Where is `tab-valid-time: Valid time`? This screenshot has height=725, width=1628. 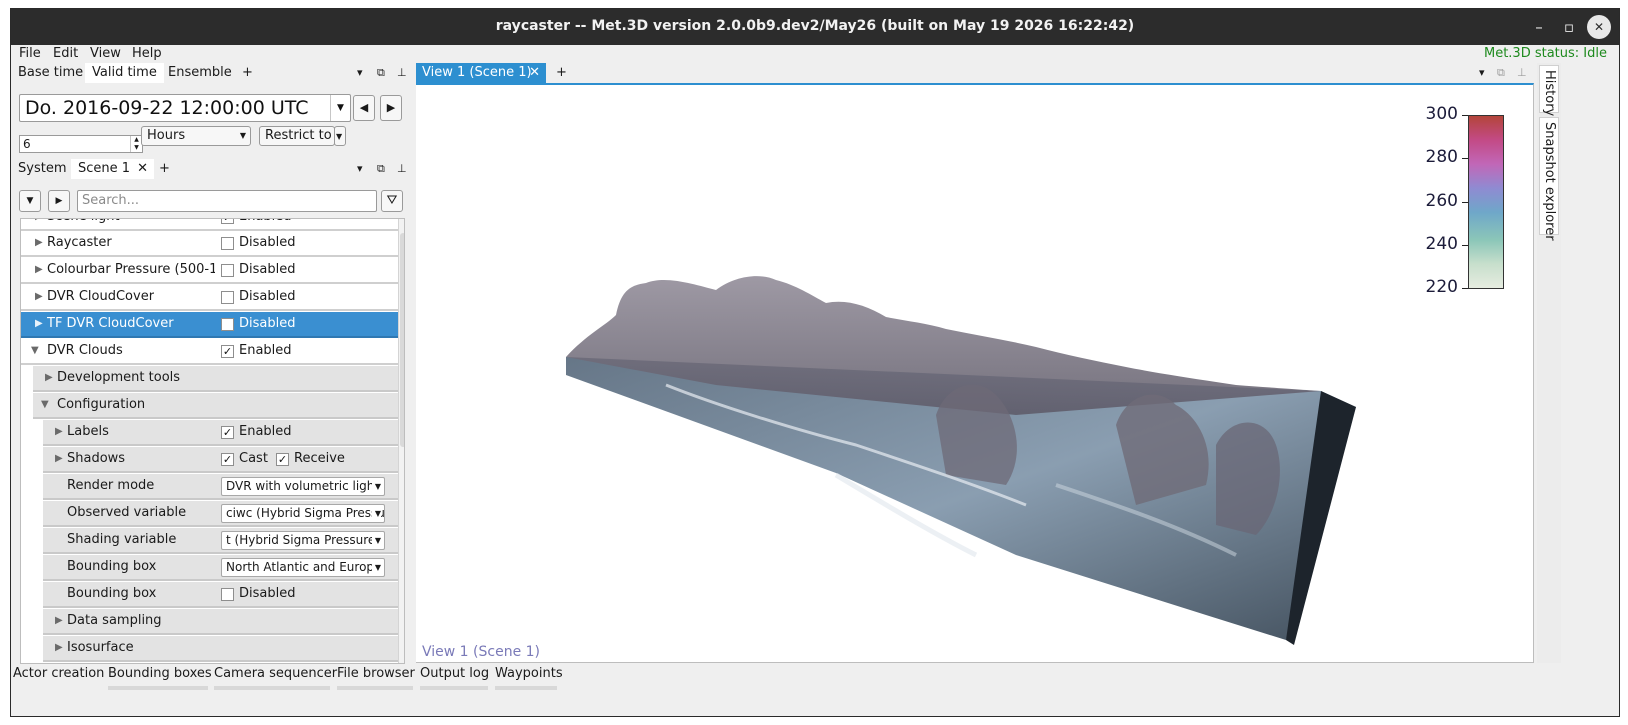
tab-valid-time: Valid time is located at coordinates (124, 73).